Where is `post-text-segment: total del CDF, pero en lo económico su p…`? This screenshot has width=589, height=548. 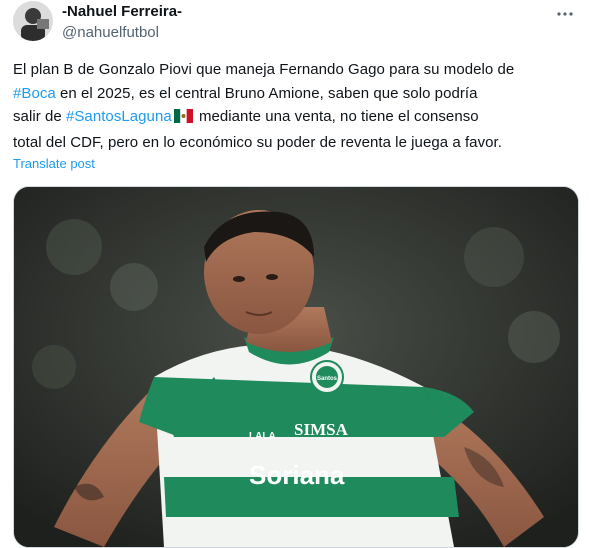 post-text-segment: total del CDF, pero en lo económico su p… is located at coordinates (257, 142).